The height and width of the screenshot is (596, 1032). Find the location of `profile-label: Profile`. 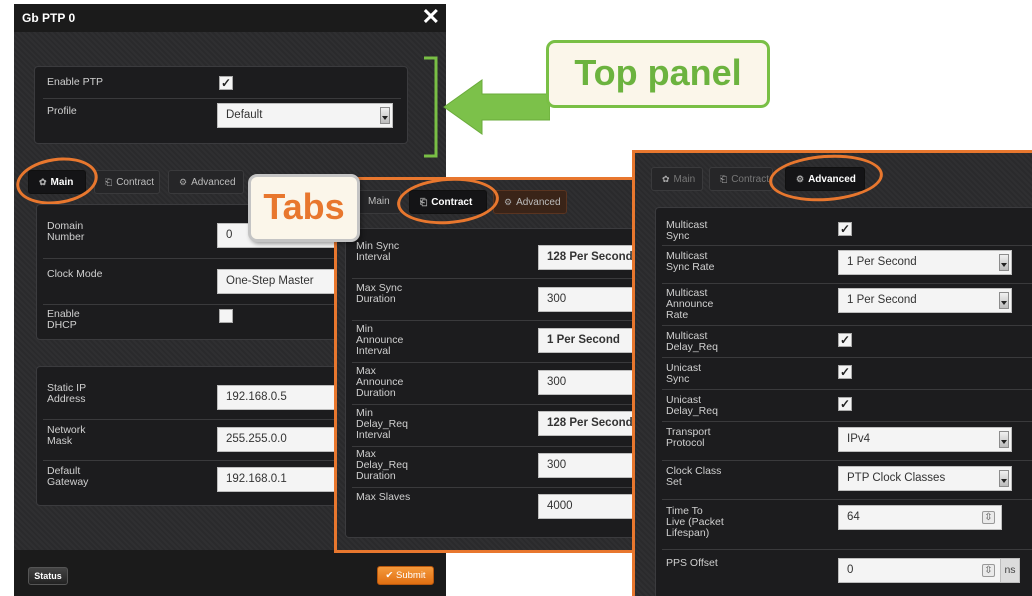

profile-label: Profile is located at coordinates (62, 111).